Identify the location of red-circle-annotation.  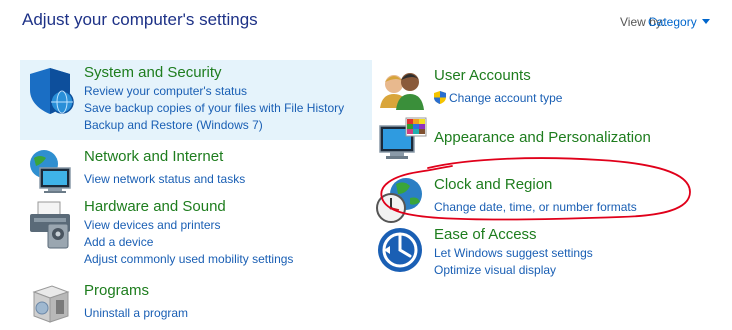
(535, 189).